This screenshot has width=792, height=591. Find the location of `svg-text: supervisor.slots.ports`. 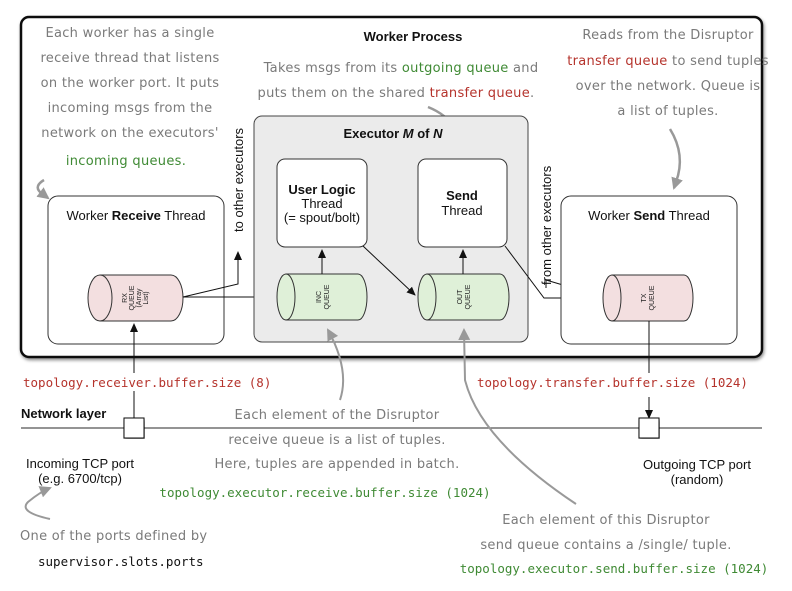

svg-text: supervisor.slots.ports is located at coordinates (121, 561).